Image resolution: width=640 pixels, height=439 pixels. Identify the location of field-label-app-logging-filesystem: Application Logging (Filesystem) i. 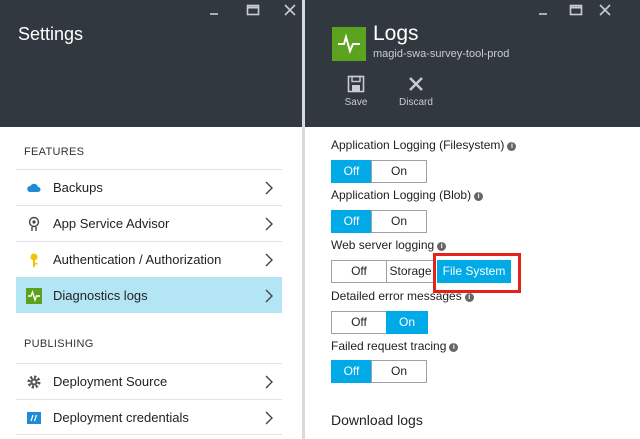
(424, 145).